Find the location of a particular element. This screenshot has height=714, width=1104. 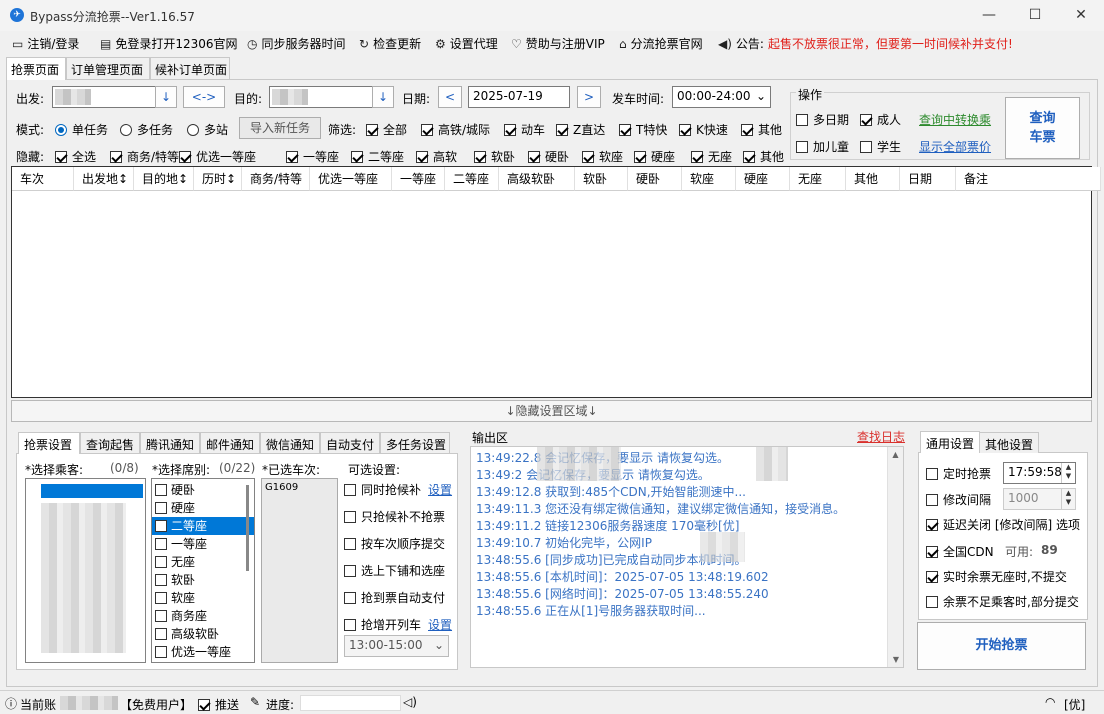

settings-tab-2: 腾讯通知 is located at coordinates (170, 442).